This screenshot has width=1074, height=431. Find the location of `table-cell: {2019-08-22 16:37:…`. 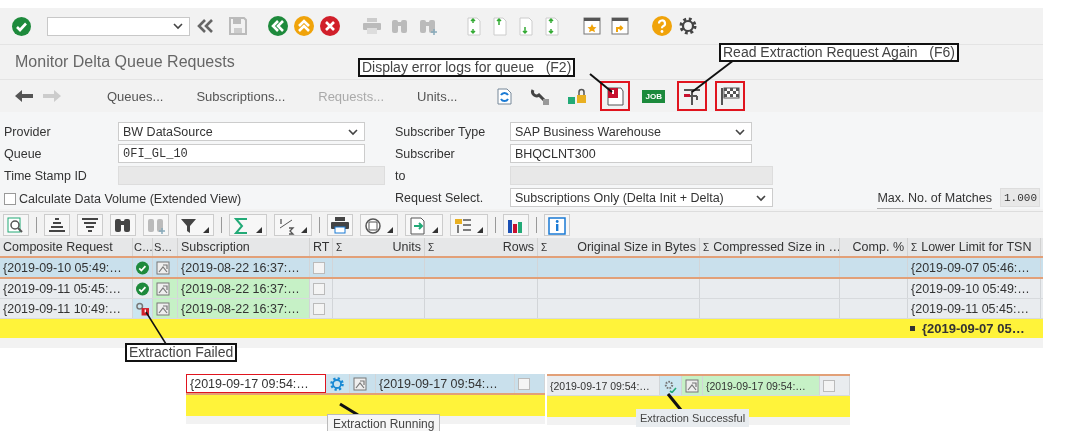

table-cell: {2019-08-22 16:37:… is located at coordinates (244, 288).